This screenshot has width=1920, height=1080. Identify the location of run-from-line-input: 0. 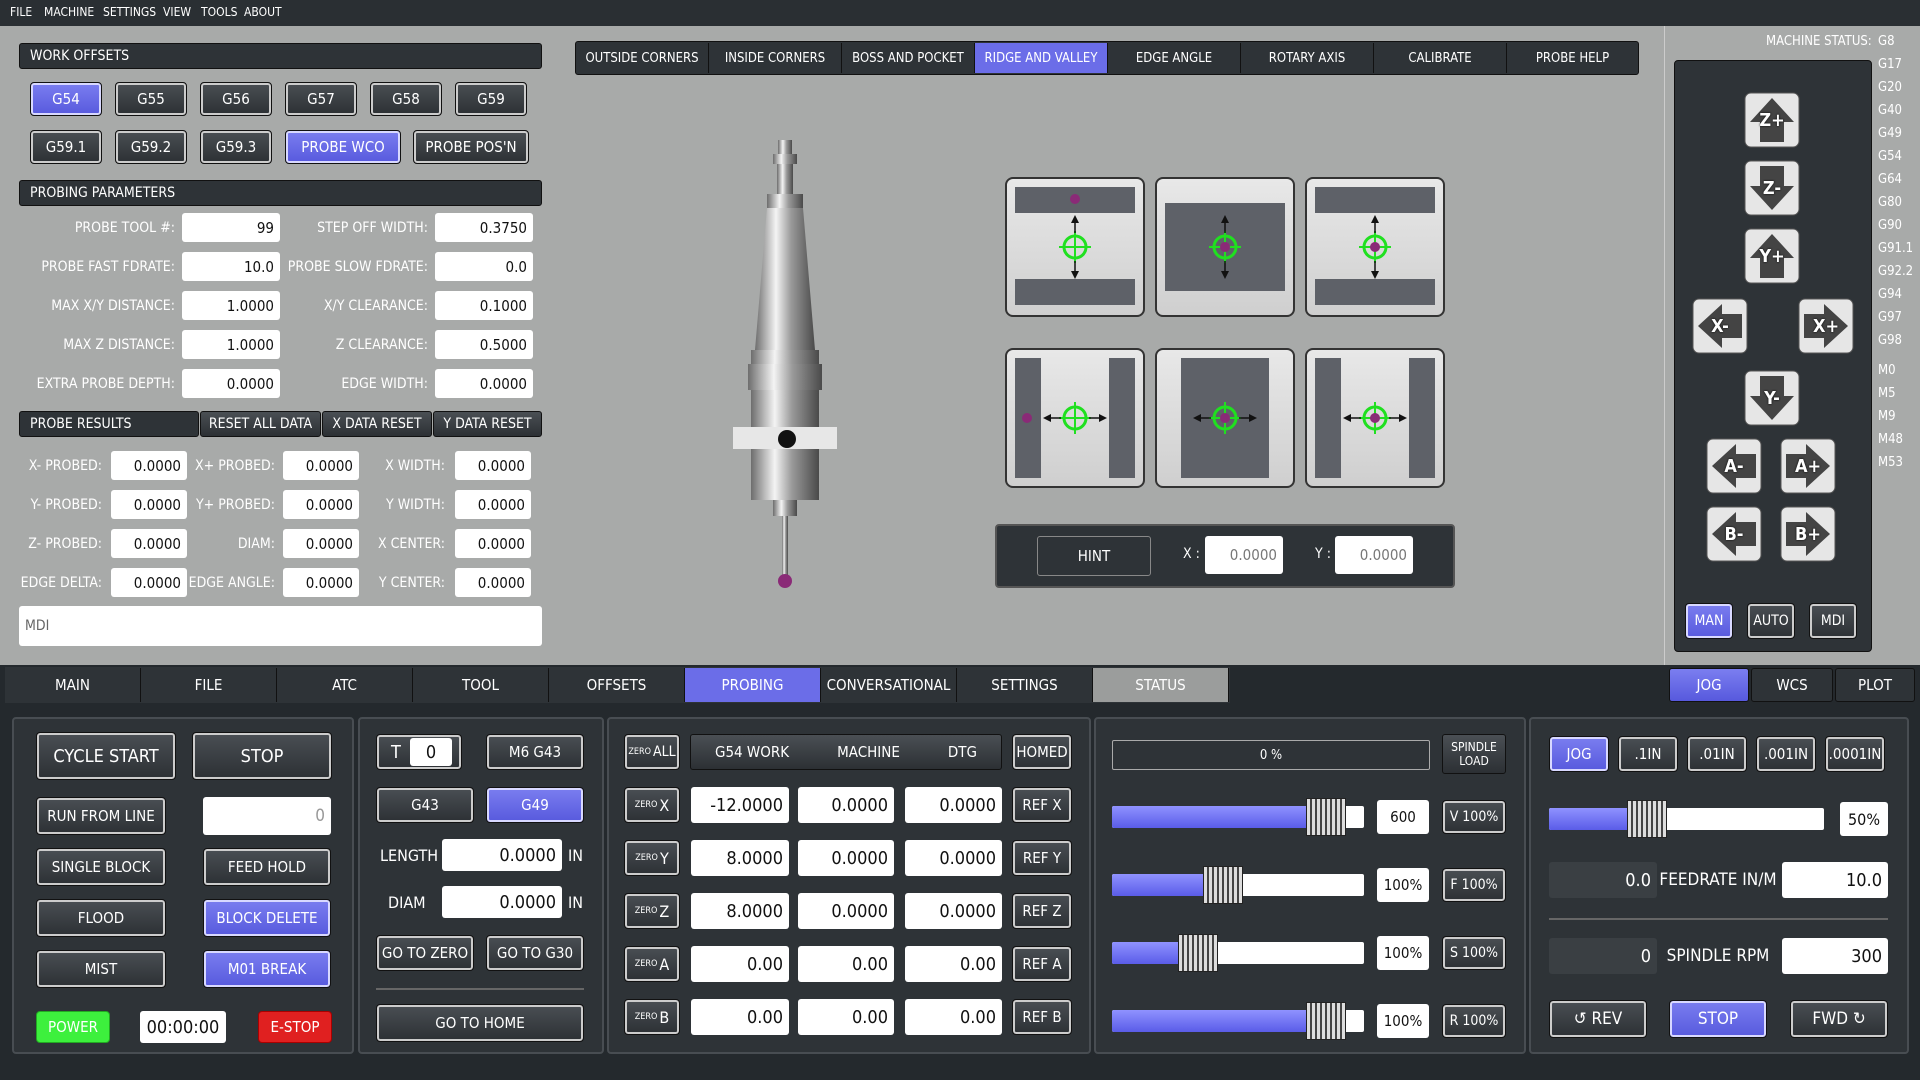
(267, 816).